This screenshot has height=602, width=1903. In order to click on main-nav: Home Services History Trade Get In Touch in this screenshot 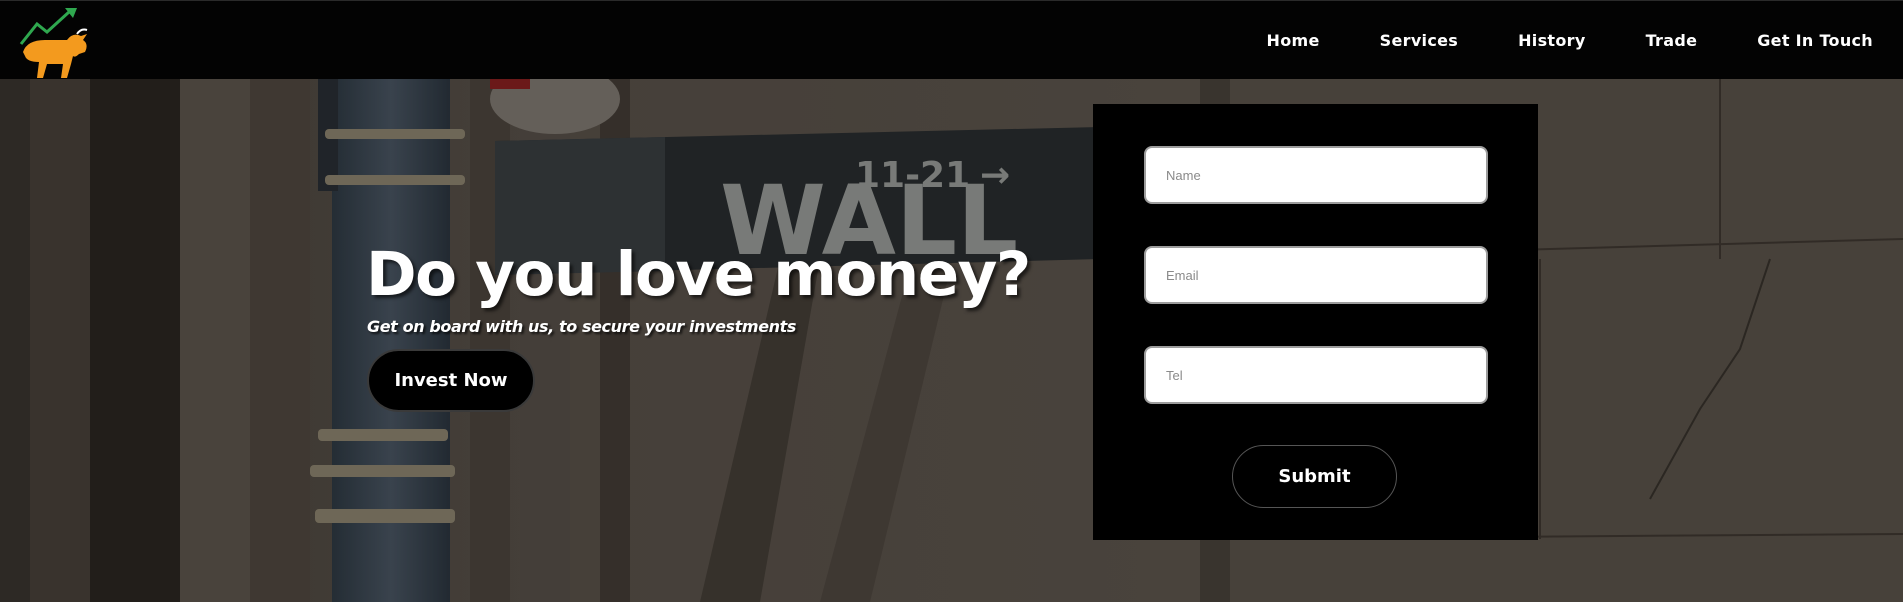, I will do `click(1540, 40)`.